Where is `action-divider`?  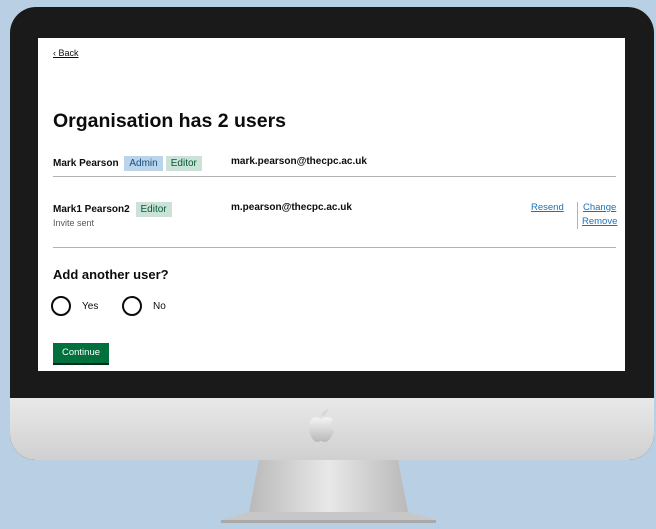 action-divider is located at coordinates (577, 215).